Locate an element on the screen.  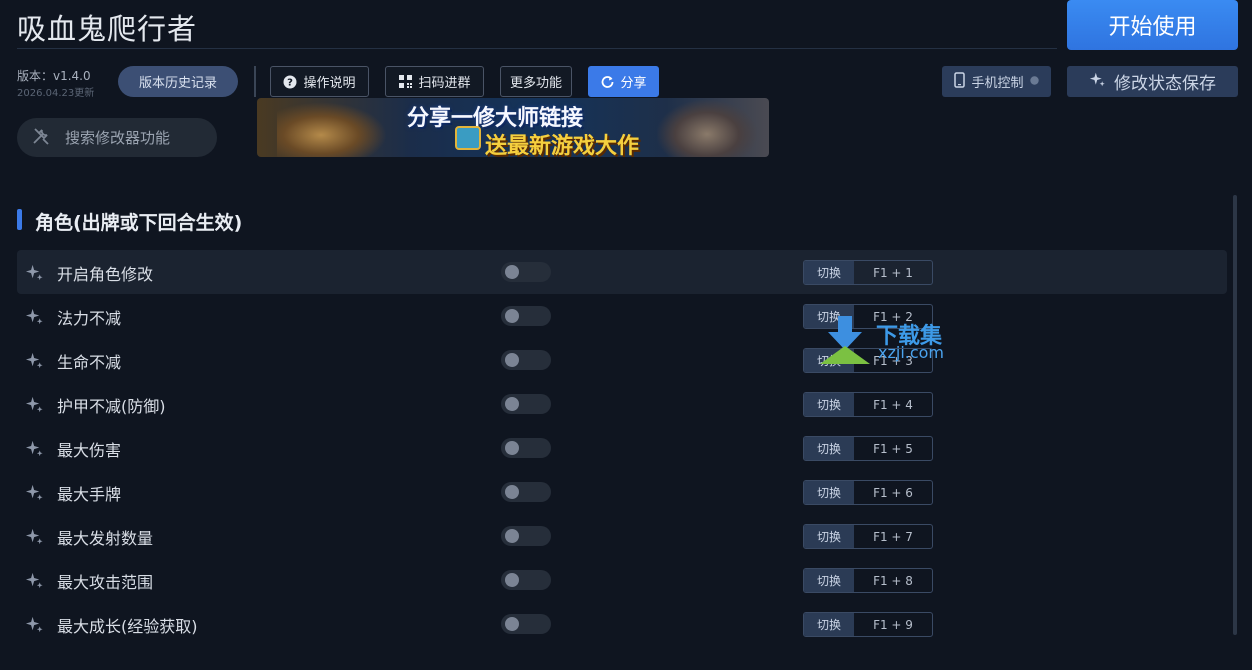
hotkey-value: F1 + 7 is located at coordinates (893, 536).